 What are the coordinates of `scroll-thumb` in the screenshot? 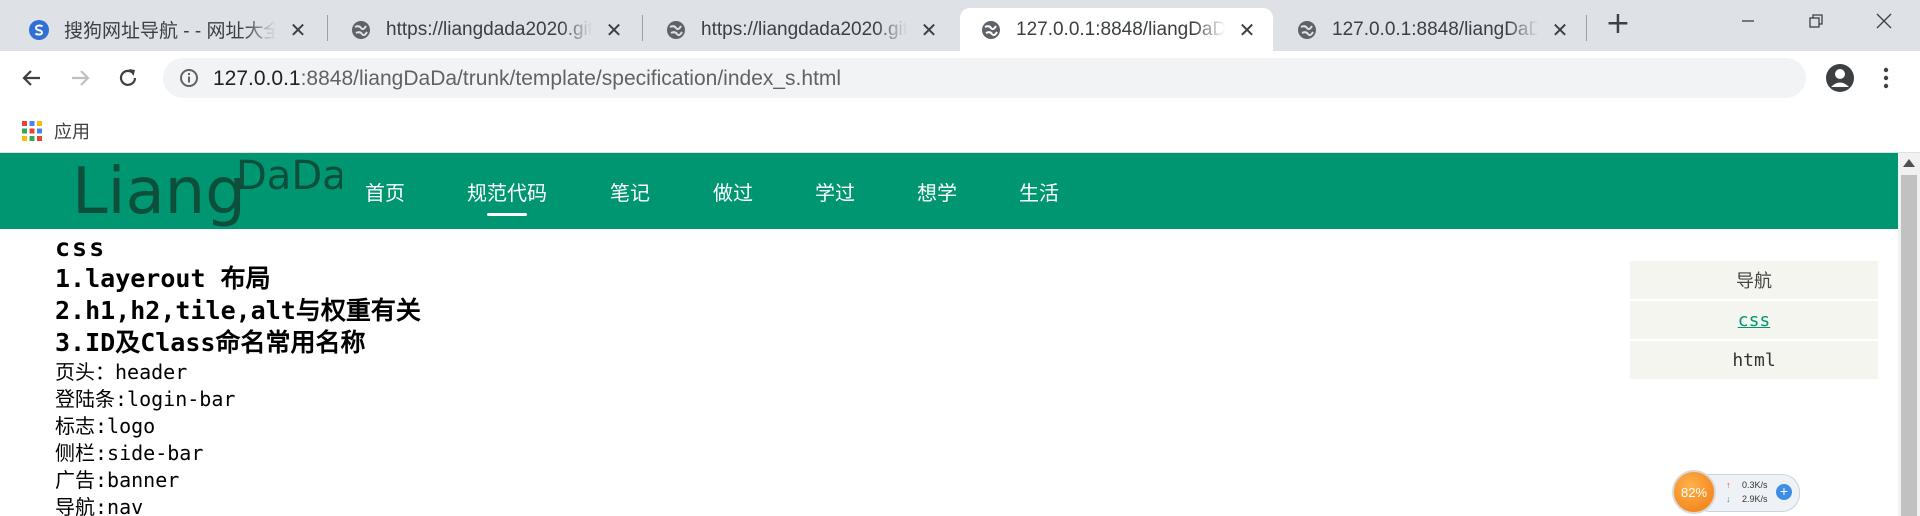 It's located at (1909, 345).